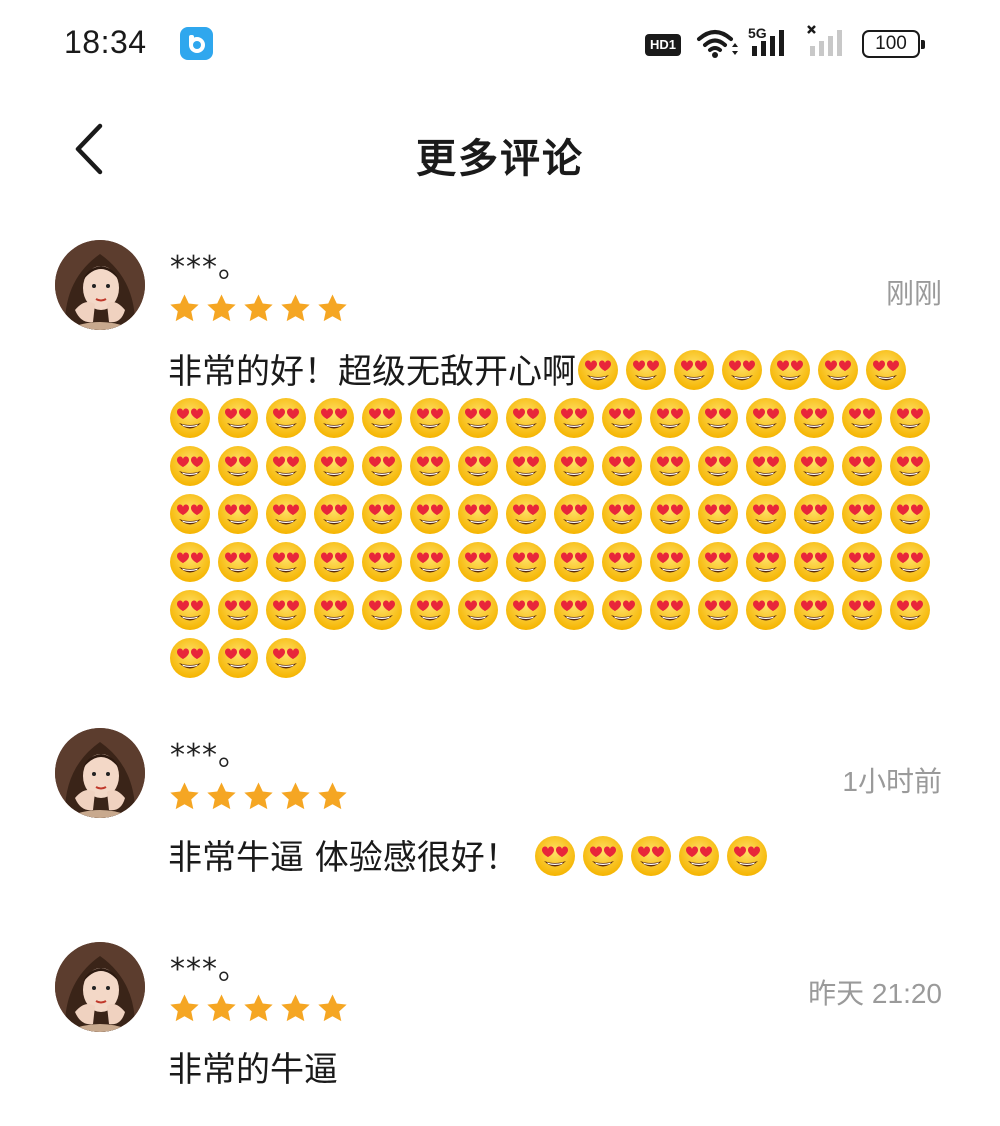 The width and height of the screenshot is (1000, 1126). I want to click on comment-text-content: 非常的好！超级无敌开心啊, so click(372, 372).